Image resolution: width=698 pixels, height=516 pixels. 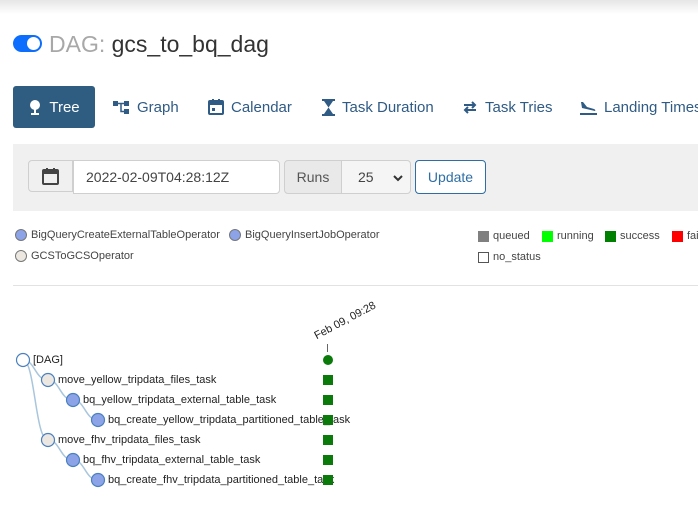 I want to click on legend-state-no-status: no_status, so click(x=509, y=257).